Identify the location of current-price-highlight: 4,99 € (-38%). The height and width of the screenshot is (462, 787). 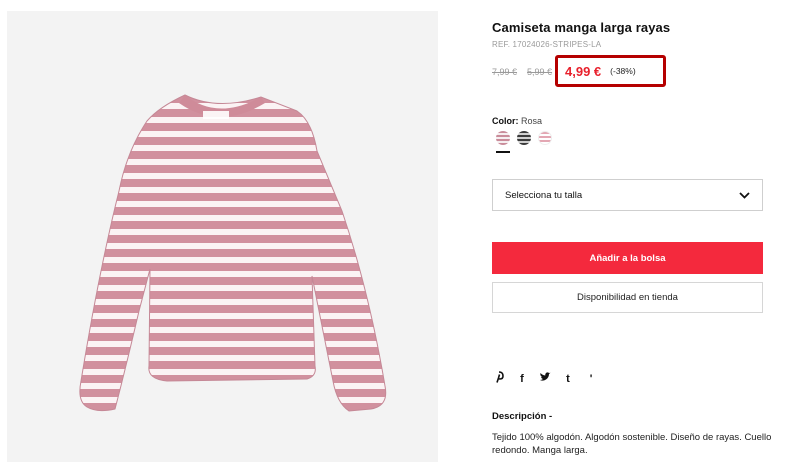
(610, 71).